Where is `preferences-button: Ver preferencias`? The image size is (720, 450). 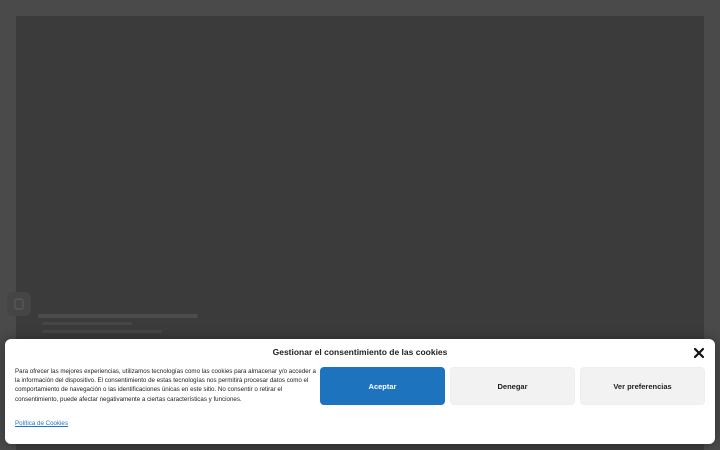 preferences-button: Ver preferencias is located at coordinates (642, 386).